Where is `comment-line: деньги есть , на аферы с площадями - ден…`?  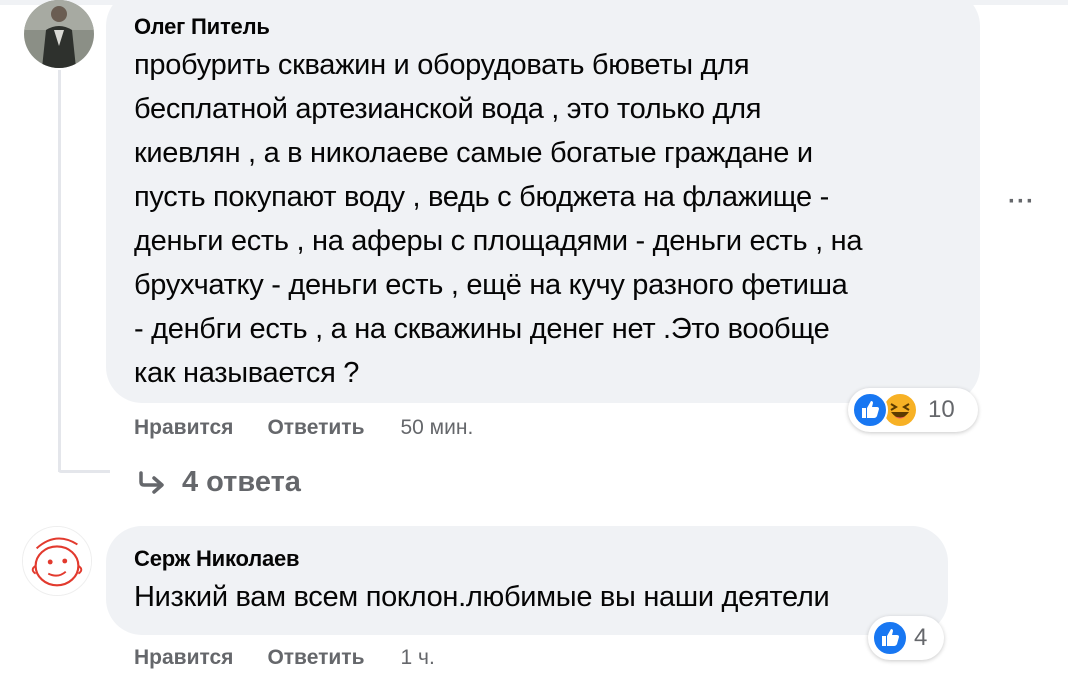 comment-line: деньги есть , на аферы с площадями - ден… is located at coordinates (498, 241).